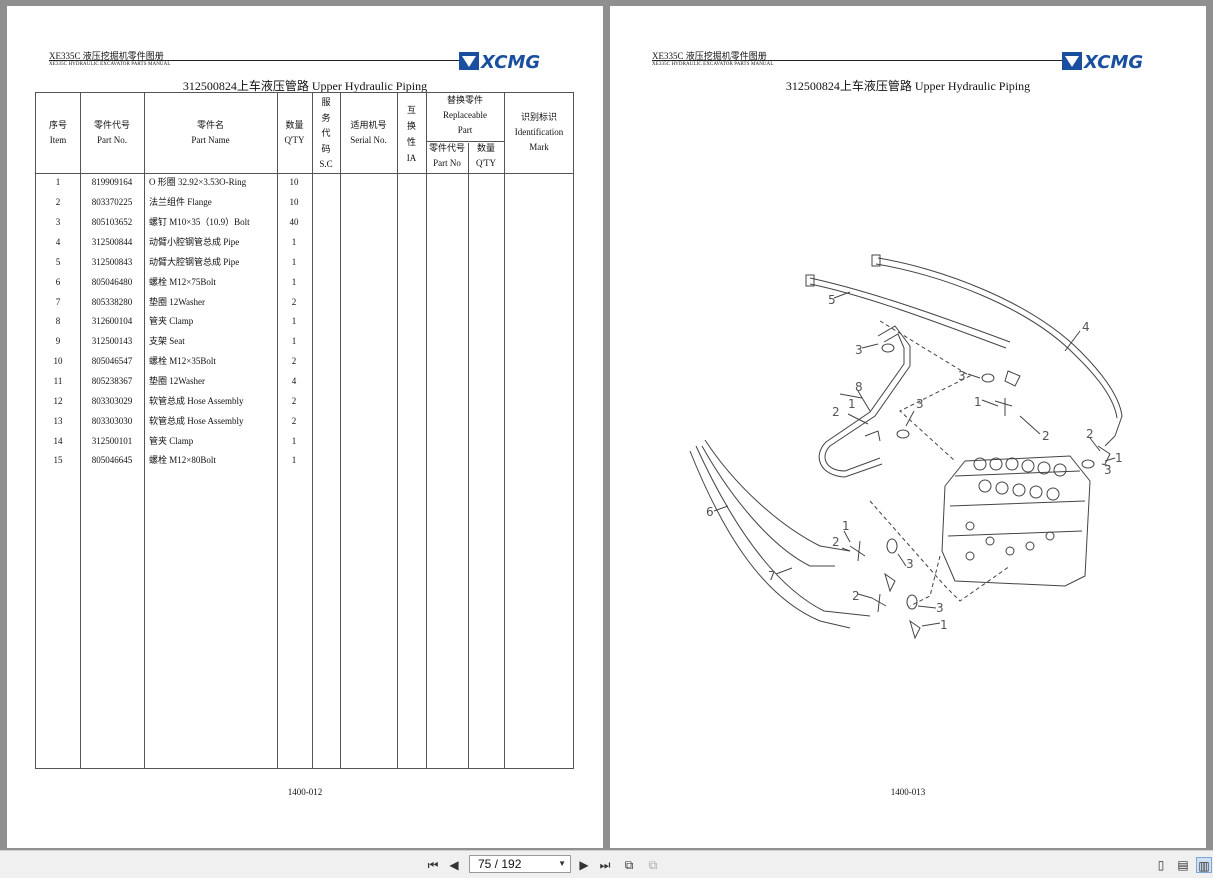 The width and height of the screenshot is (1213, 878). Describe the element at coordinates (254, 60) in the screenshot. I see `header-rule` at that location.